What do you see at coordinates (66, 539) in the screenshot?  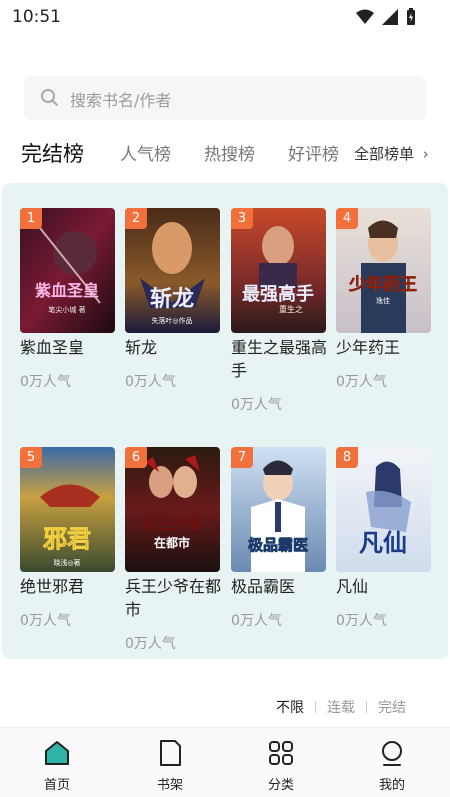 I see `cover-title: 邪君` at bounding box center [66, 539].